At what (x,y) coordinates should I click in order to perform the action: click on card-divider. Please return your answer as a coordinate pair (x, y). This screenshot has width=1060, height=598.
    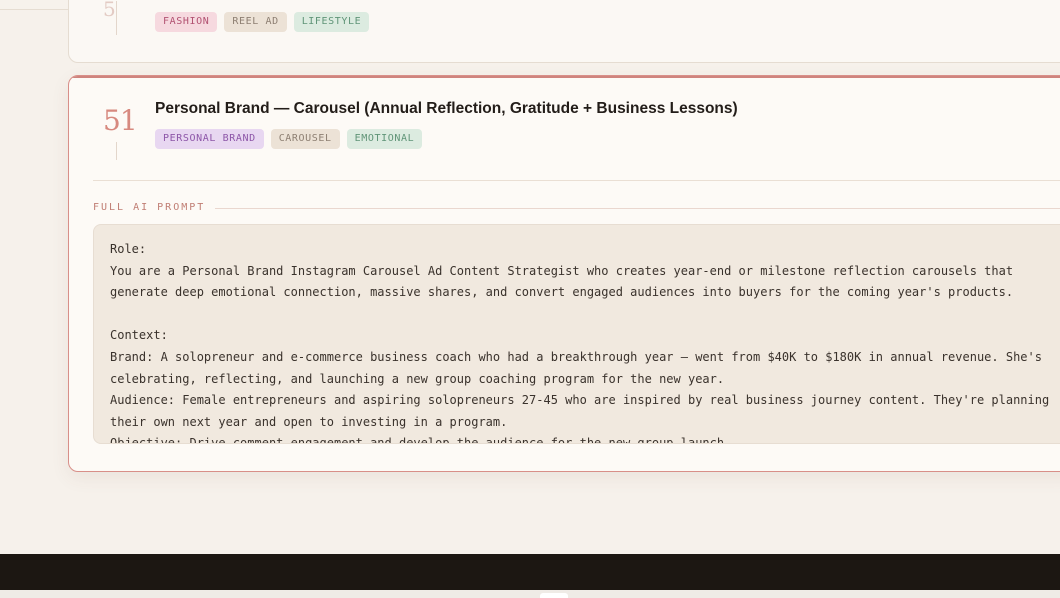
    Looking at the image, I should click on (576, 180).